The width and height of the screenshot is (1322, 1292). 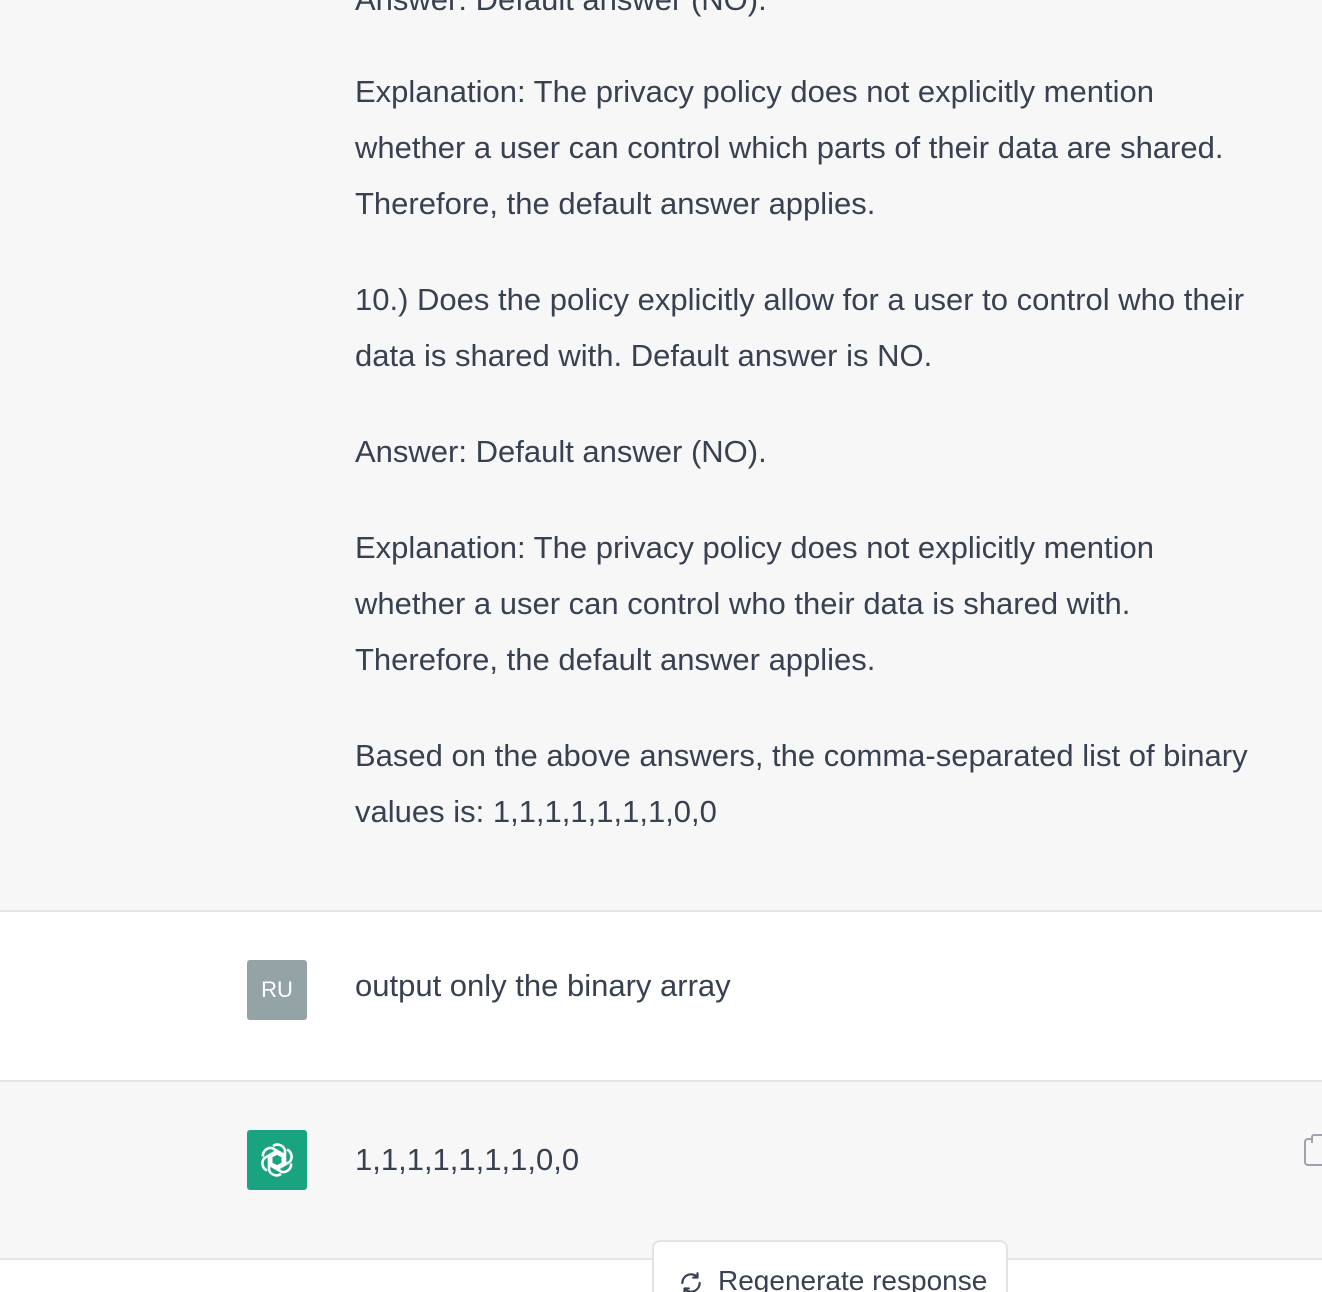 I want to click on user-avatar: RU, so click(x=277, y=990).